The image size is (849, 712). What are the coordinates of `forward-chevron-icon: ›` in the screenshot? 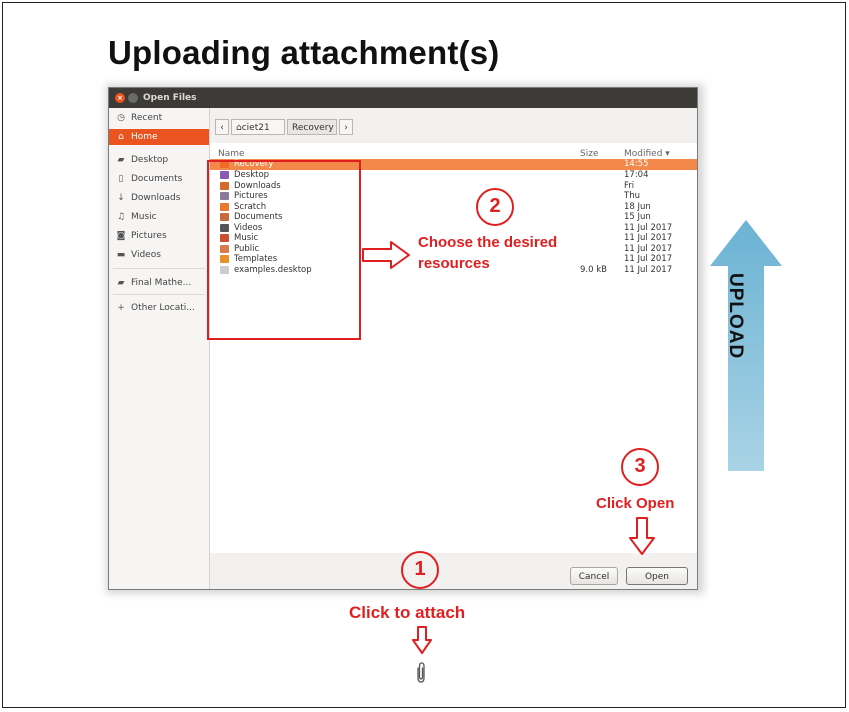 It's located at (346, 127).